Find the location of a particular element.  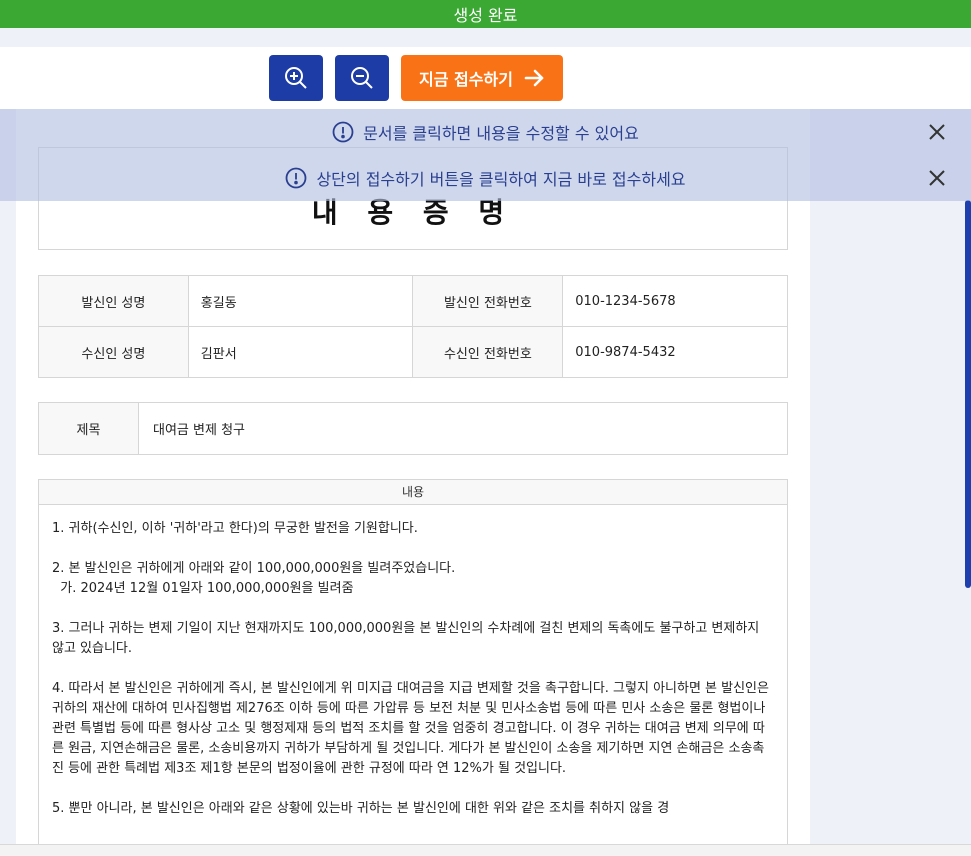

table-row: 발신인 성명 홍길동 발신인 전화번호 010-1234-5678 is located at coordinates (413, 301).